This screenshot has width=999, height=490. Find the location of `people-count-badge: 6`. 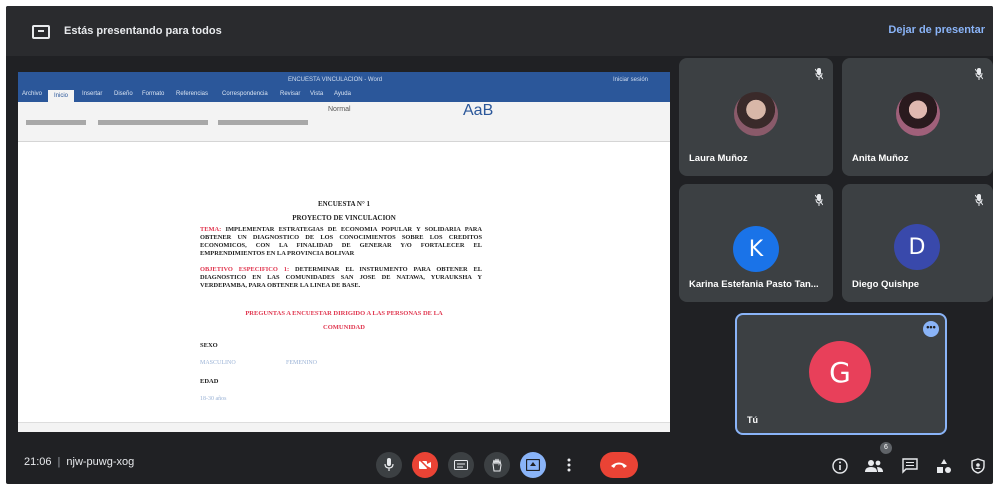

people-count-badge: 6 is located at coordinates (886, 448).